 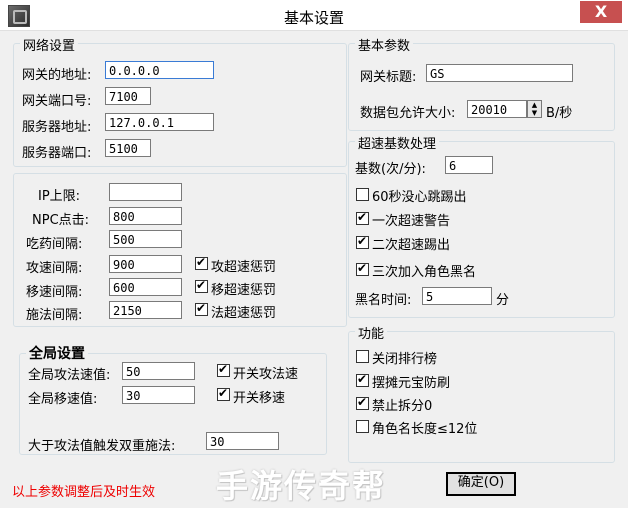 I want to click on second-kick-label: 二次超速踢出, so click(x=411, y=245).